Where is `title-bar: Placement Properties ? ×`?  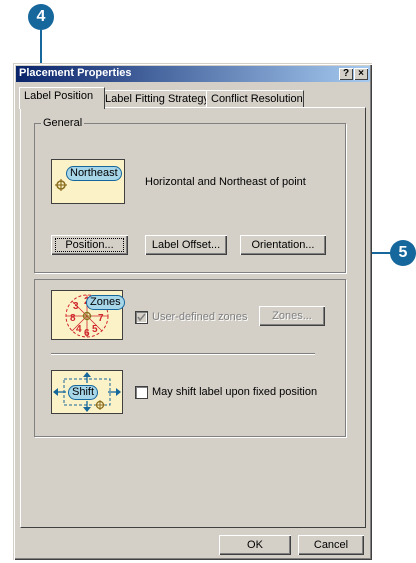
title-bar: Placement Properties ? × is located at coordinates (193, 74).